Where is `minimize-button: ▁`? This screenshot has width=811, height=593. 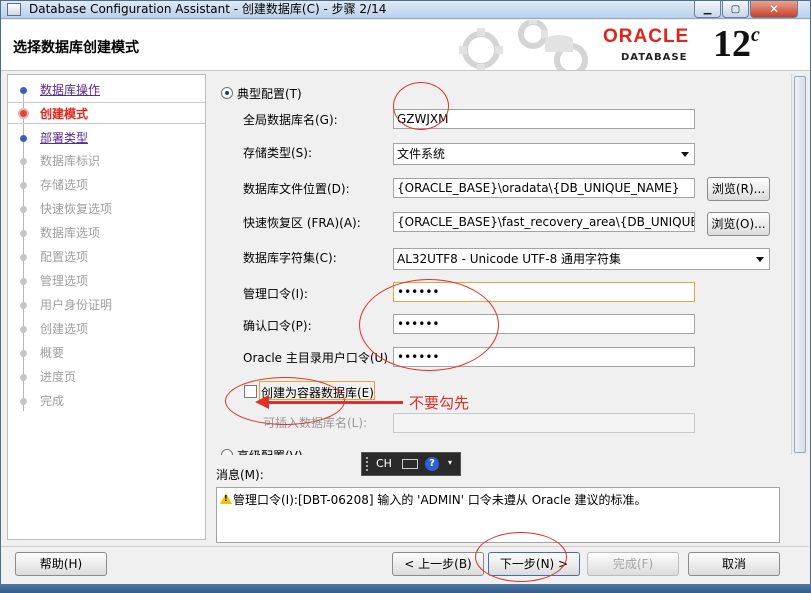
minimize-button: ▁ is located at coordinates (707, 9).